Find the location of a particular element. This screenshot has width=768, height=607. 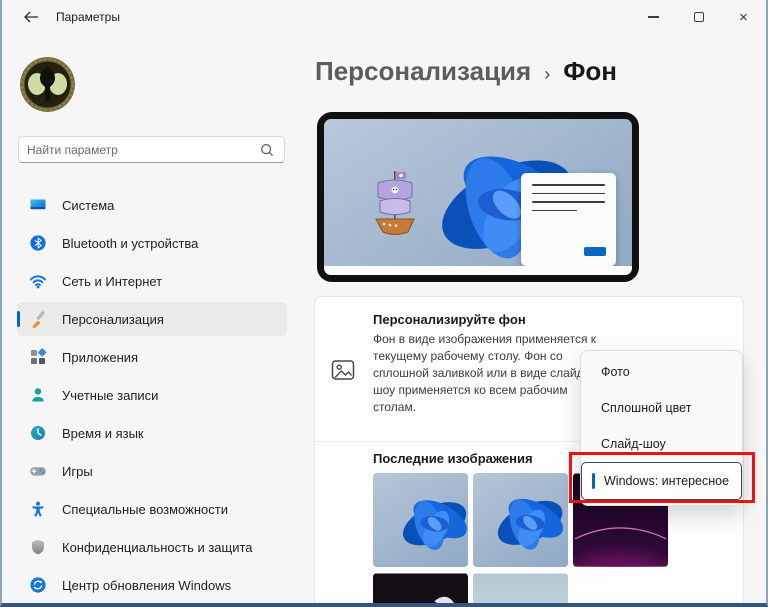

sidebar-item-network: Сеть и Интернет is located at coordinates (152, 281).